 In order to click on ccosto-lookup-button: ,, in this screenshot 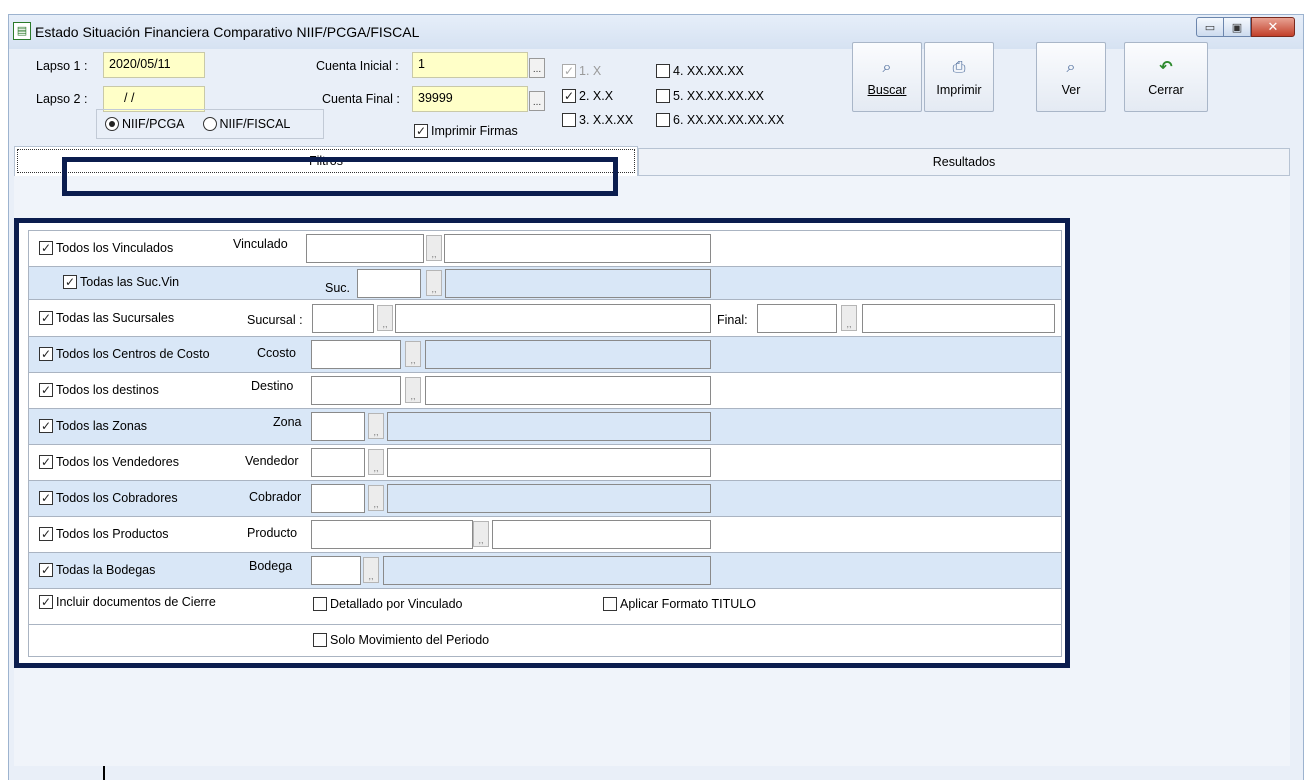, I will do `click(413, 354)`.